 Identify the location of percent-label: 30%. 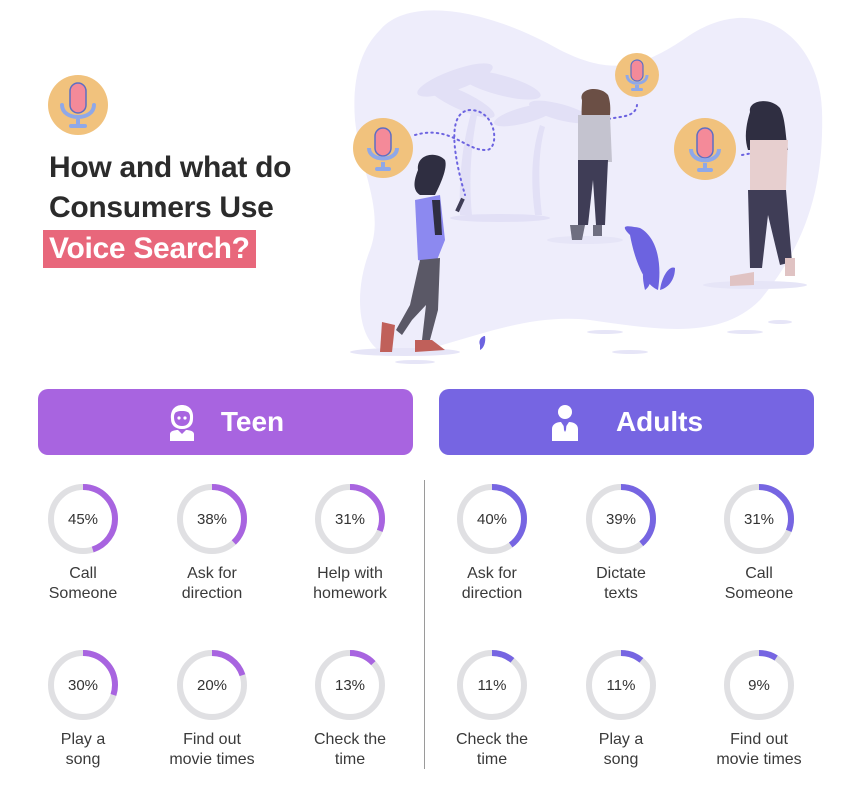
(83, 685).